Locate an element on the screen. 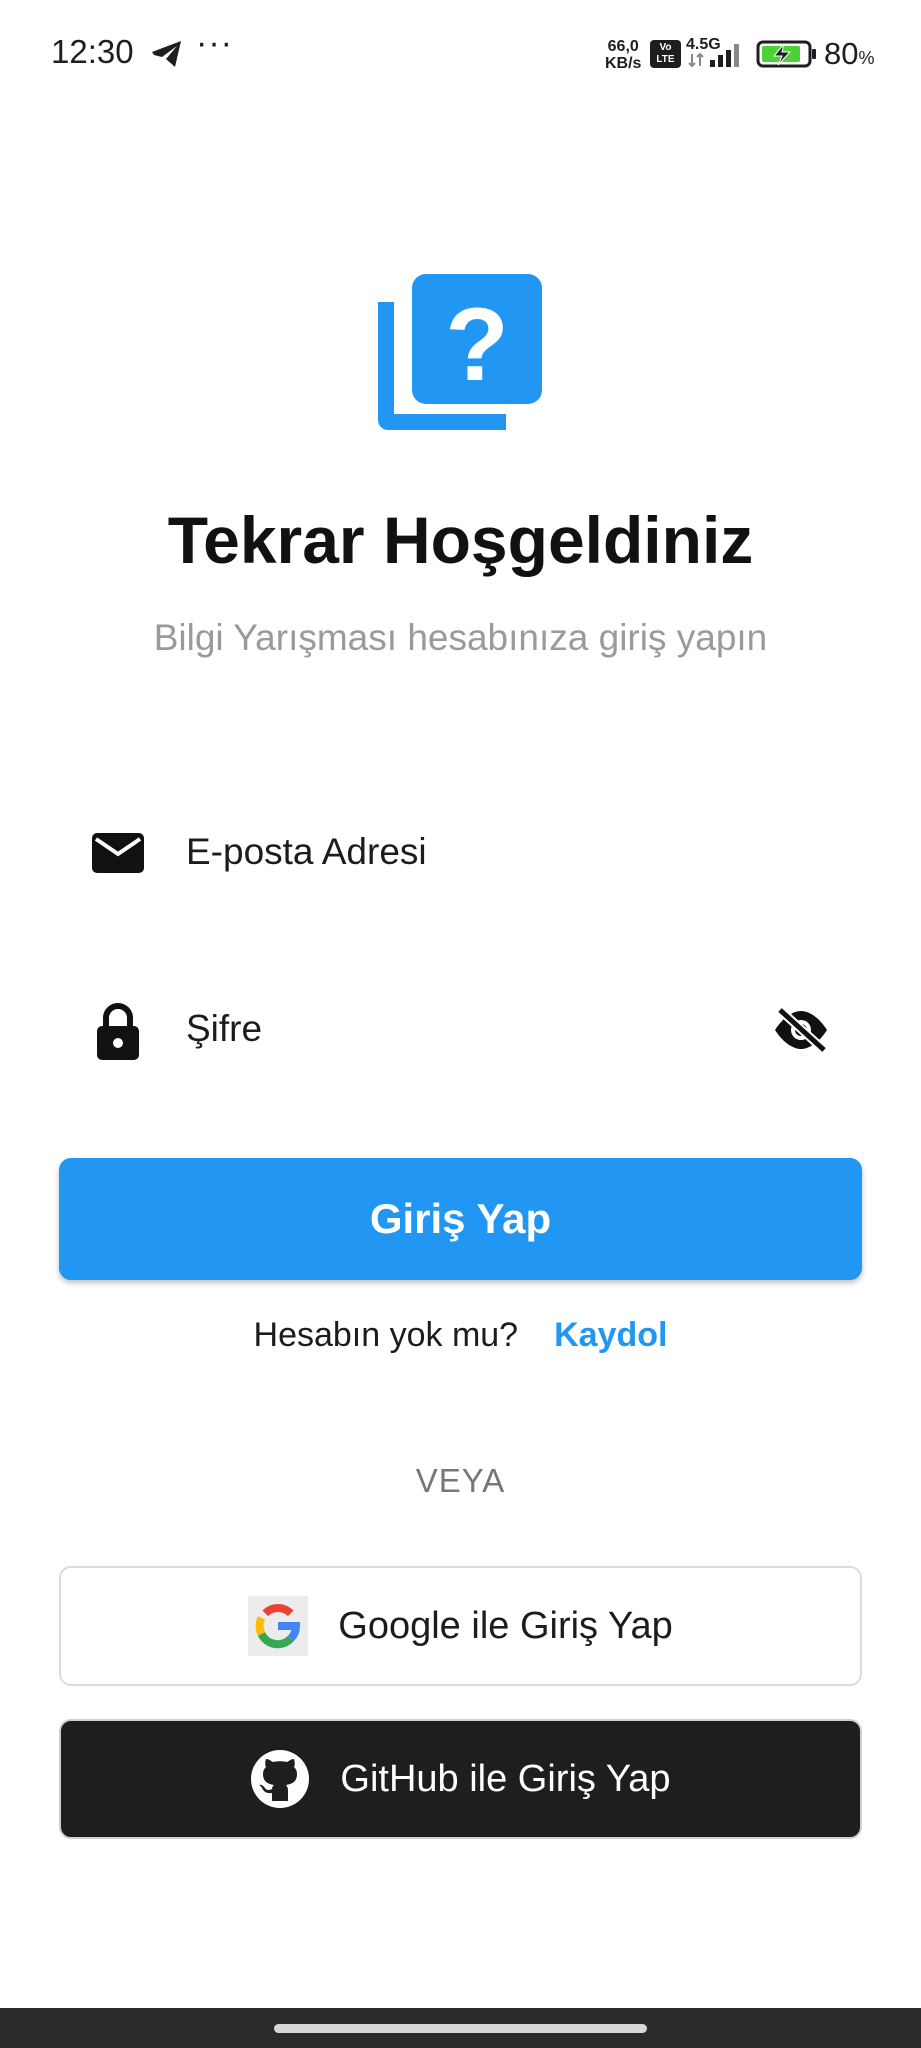 This screenshot has width=921, height=2048. quiz-question-icon: ? is located at coordinates (461, 357).